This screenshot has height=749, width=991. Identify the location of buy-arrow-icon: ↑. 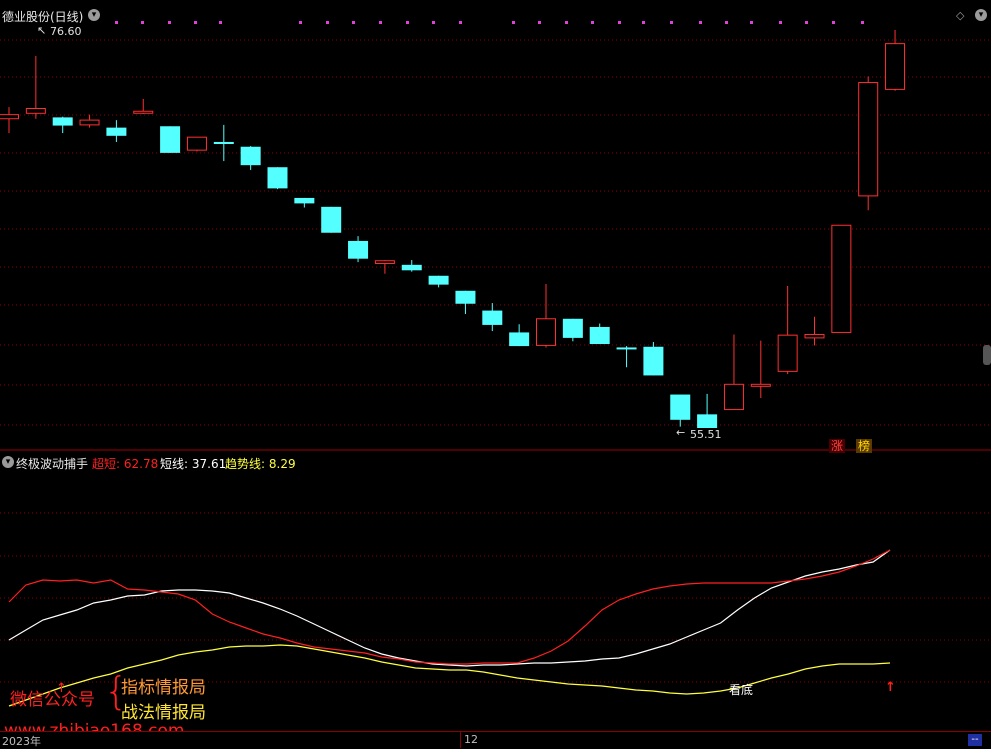
(890, 687).